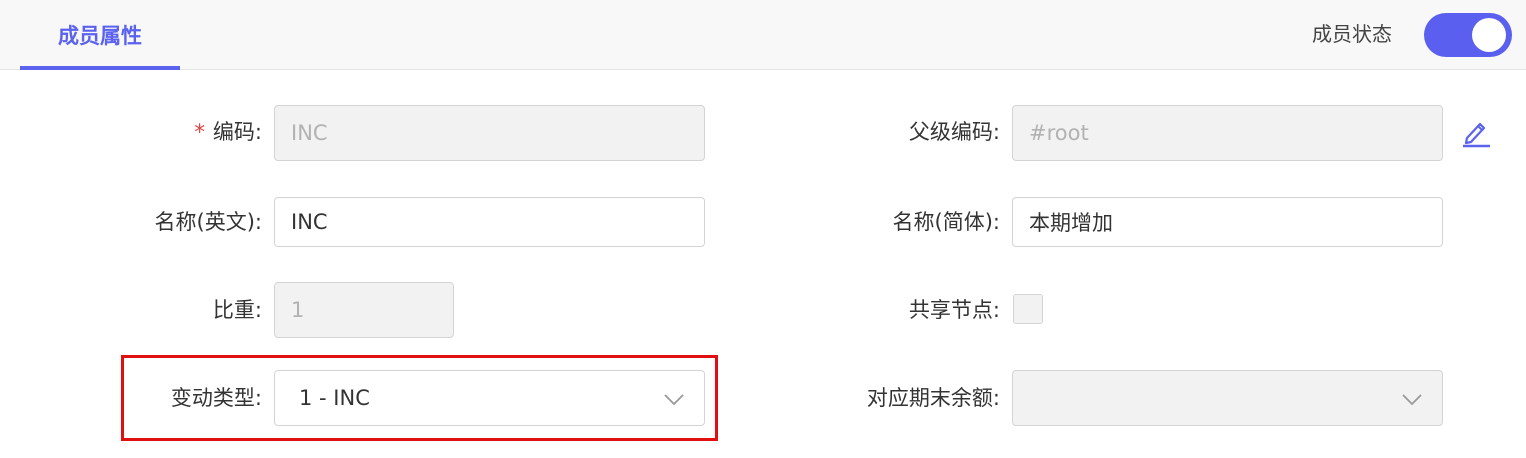 This screenshot has width=1526, height=458. Describe the element at coordinates (1227, 133) in the screenshot. I see `parent-code-input: #root` at that location.